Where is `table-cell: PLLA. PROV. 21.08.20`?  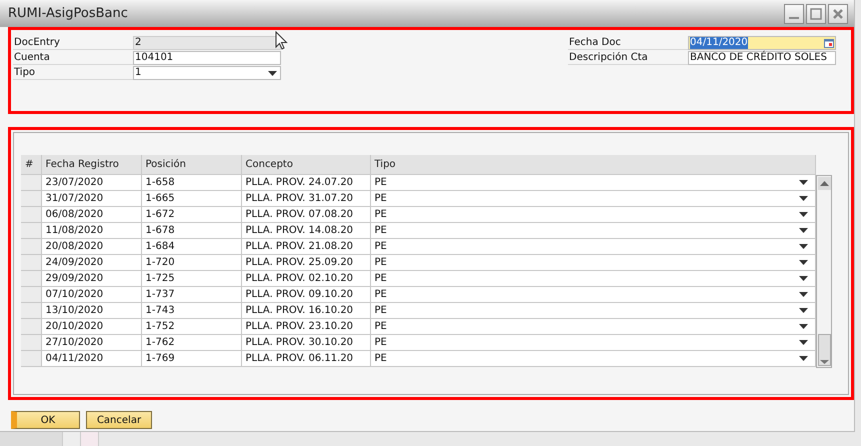 table-cell: PLLA. PROV. 21.08.20 is located at coordinates (305, 246).